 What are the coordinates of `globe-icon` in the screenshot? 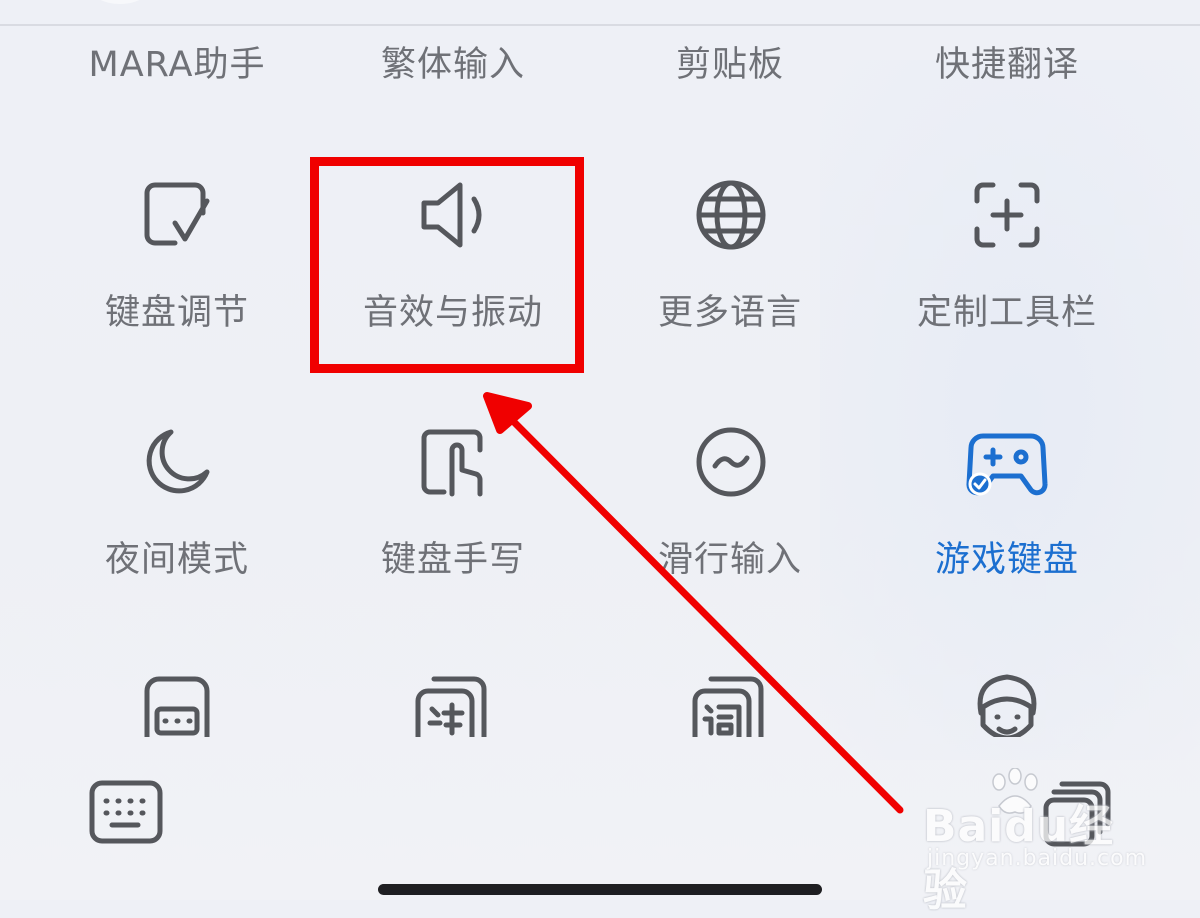 It's located at (731, 215).